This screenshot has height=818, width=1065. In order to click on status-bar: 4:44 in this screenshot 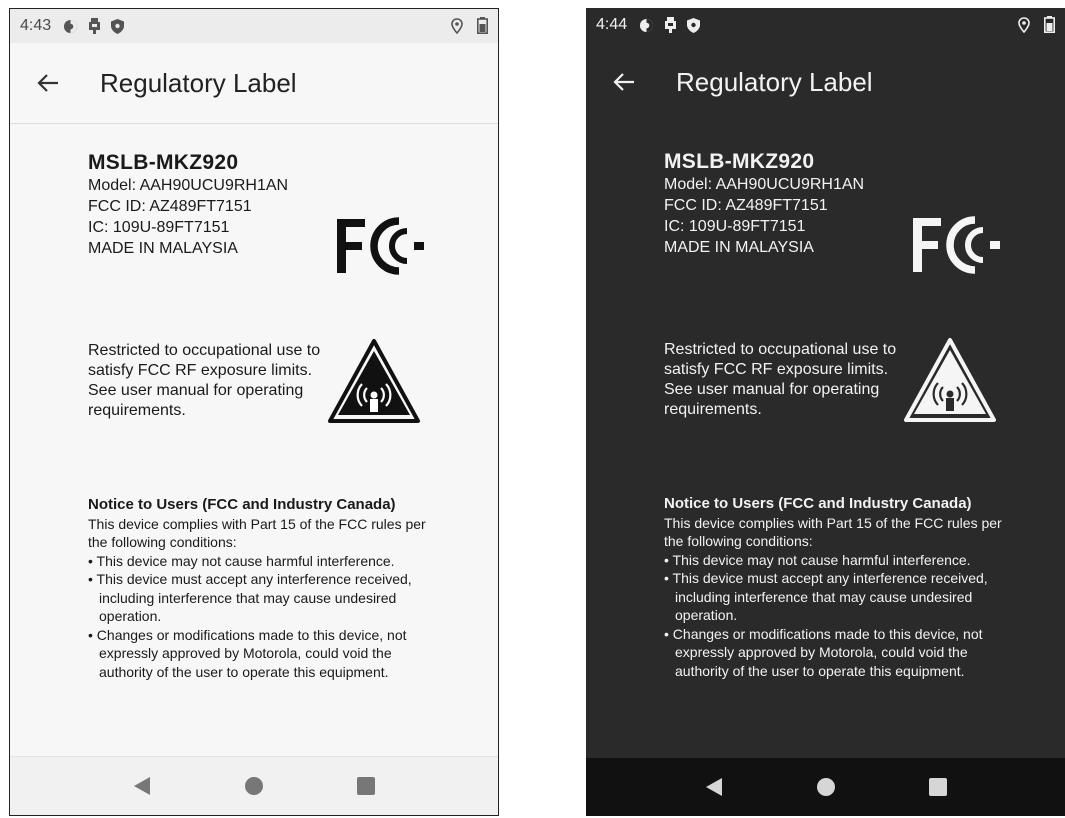, I will do `click(825, 25)`.